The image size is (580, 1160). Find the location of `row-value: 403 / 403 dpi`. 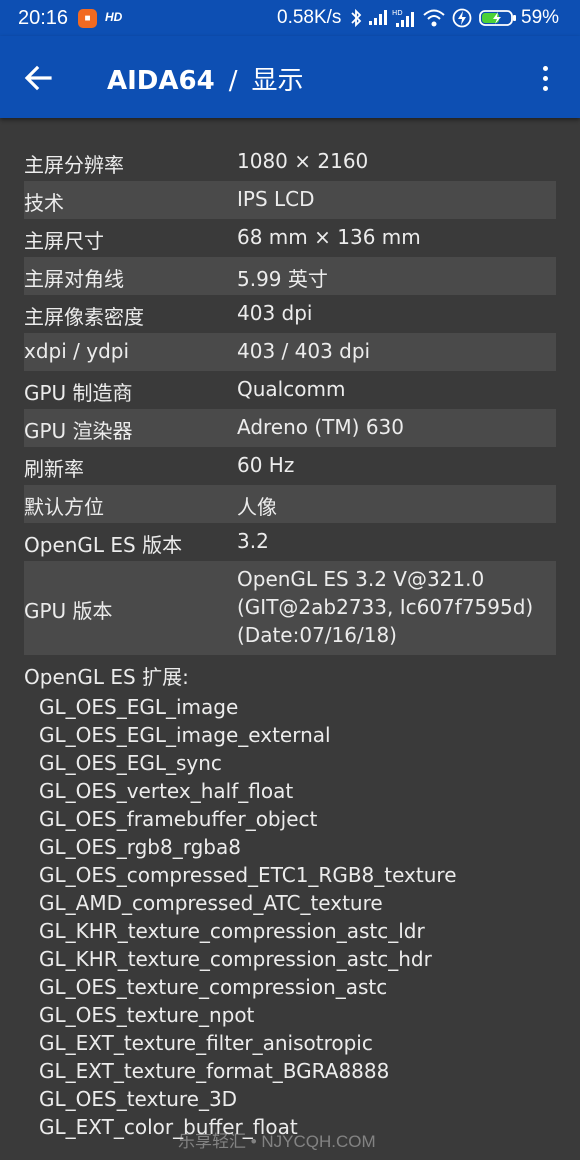

row-value: 403 / 403 dpi is located at coordinates (304, 351).